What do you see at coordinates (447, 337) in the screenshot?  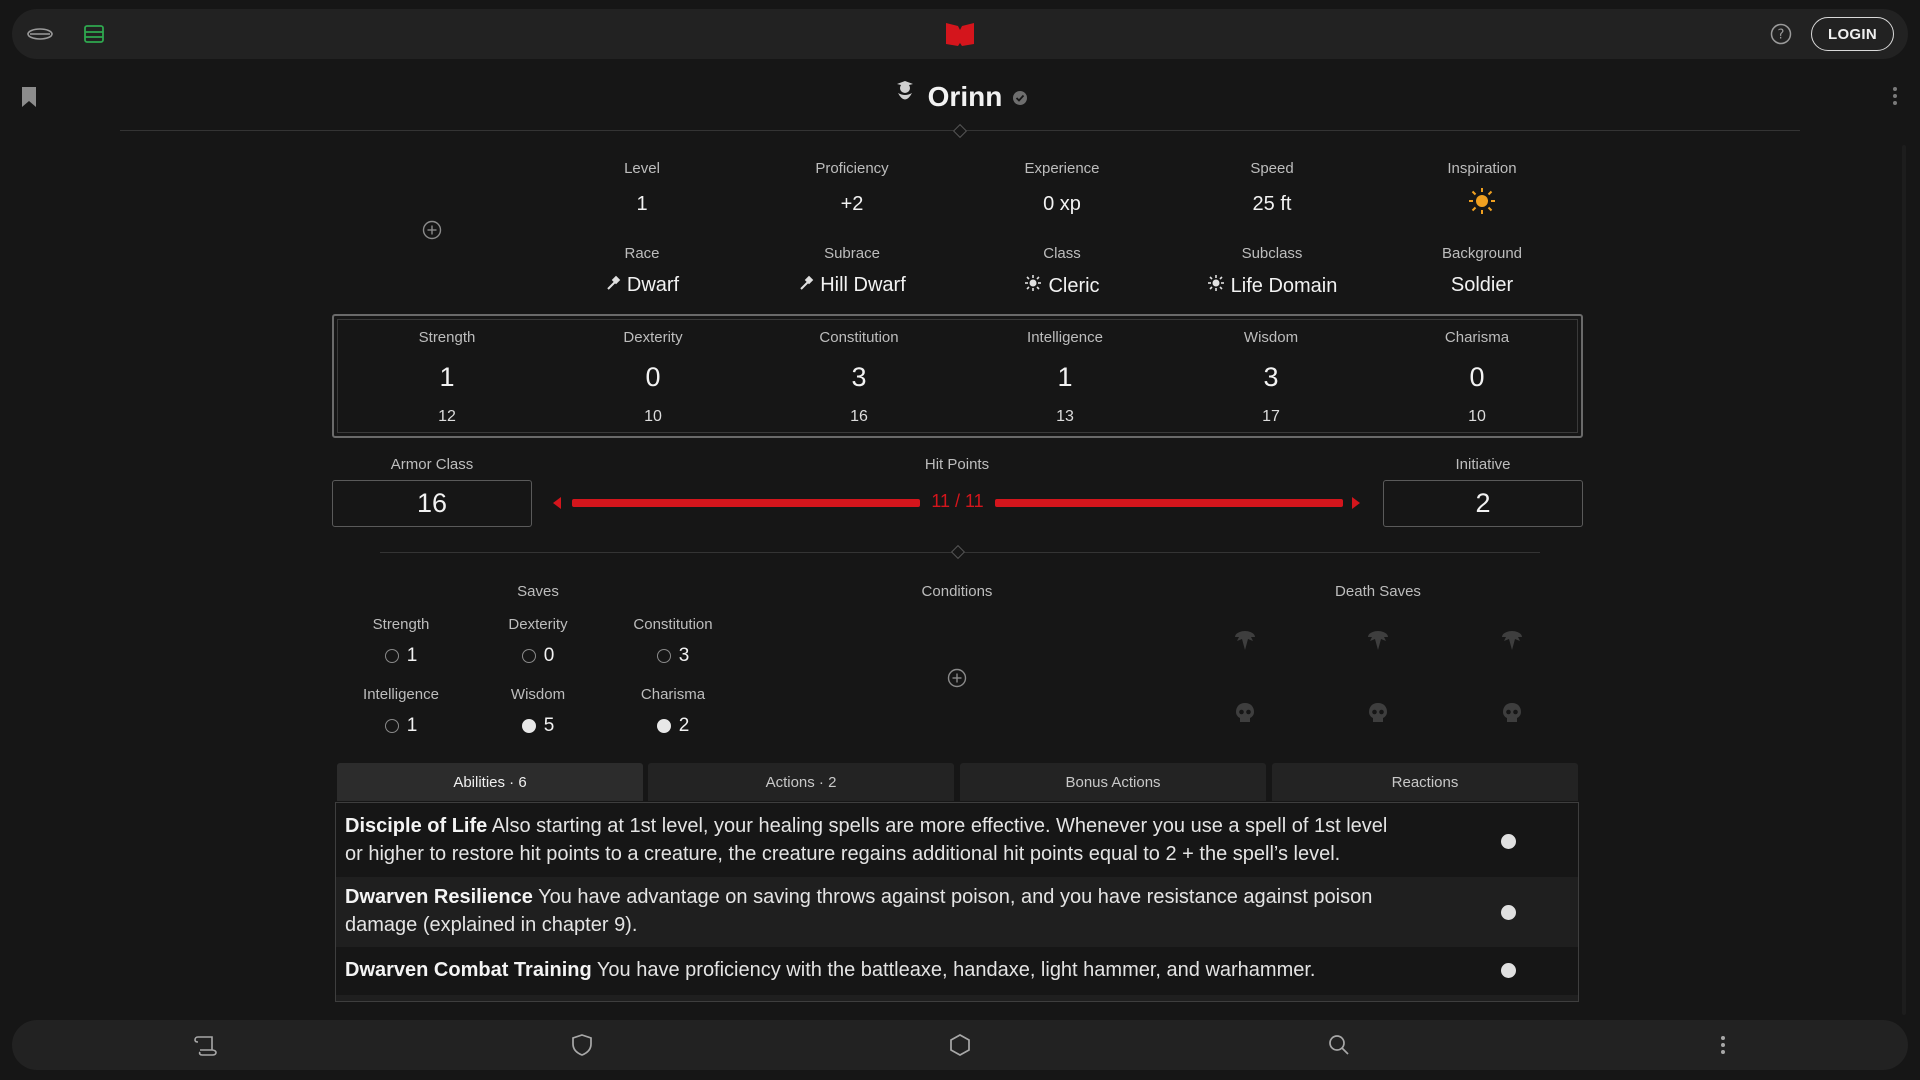 I see `ability-name: Strength` at bounding box center [447, 337].